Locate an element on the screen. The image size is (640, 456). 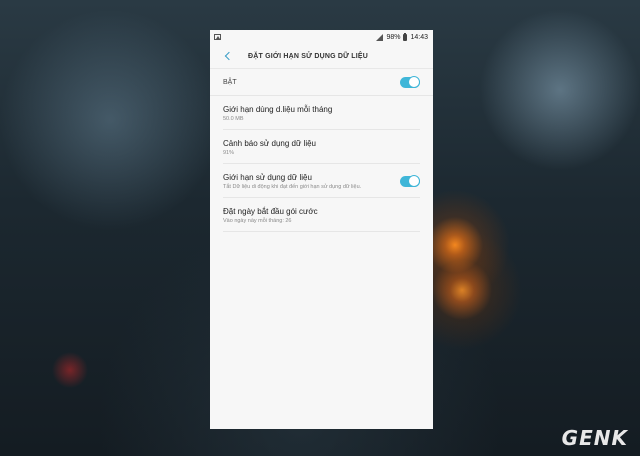
setting-row-monthly-limit: Giới hạn dùng d.liệu mỗi tháng 50.0 MB is located at coordinates (321, 113).